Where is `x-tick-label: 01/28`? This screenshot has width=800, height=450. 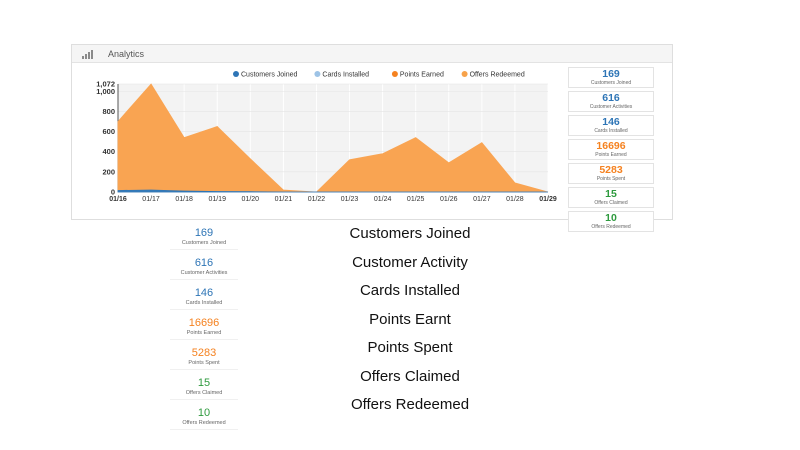 x-tick-label: 01/28 is located at coordinates (515, 199).